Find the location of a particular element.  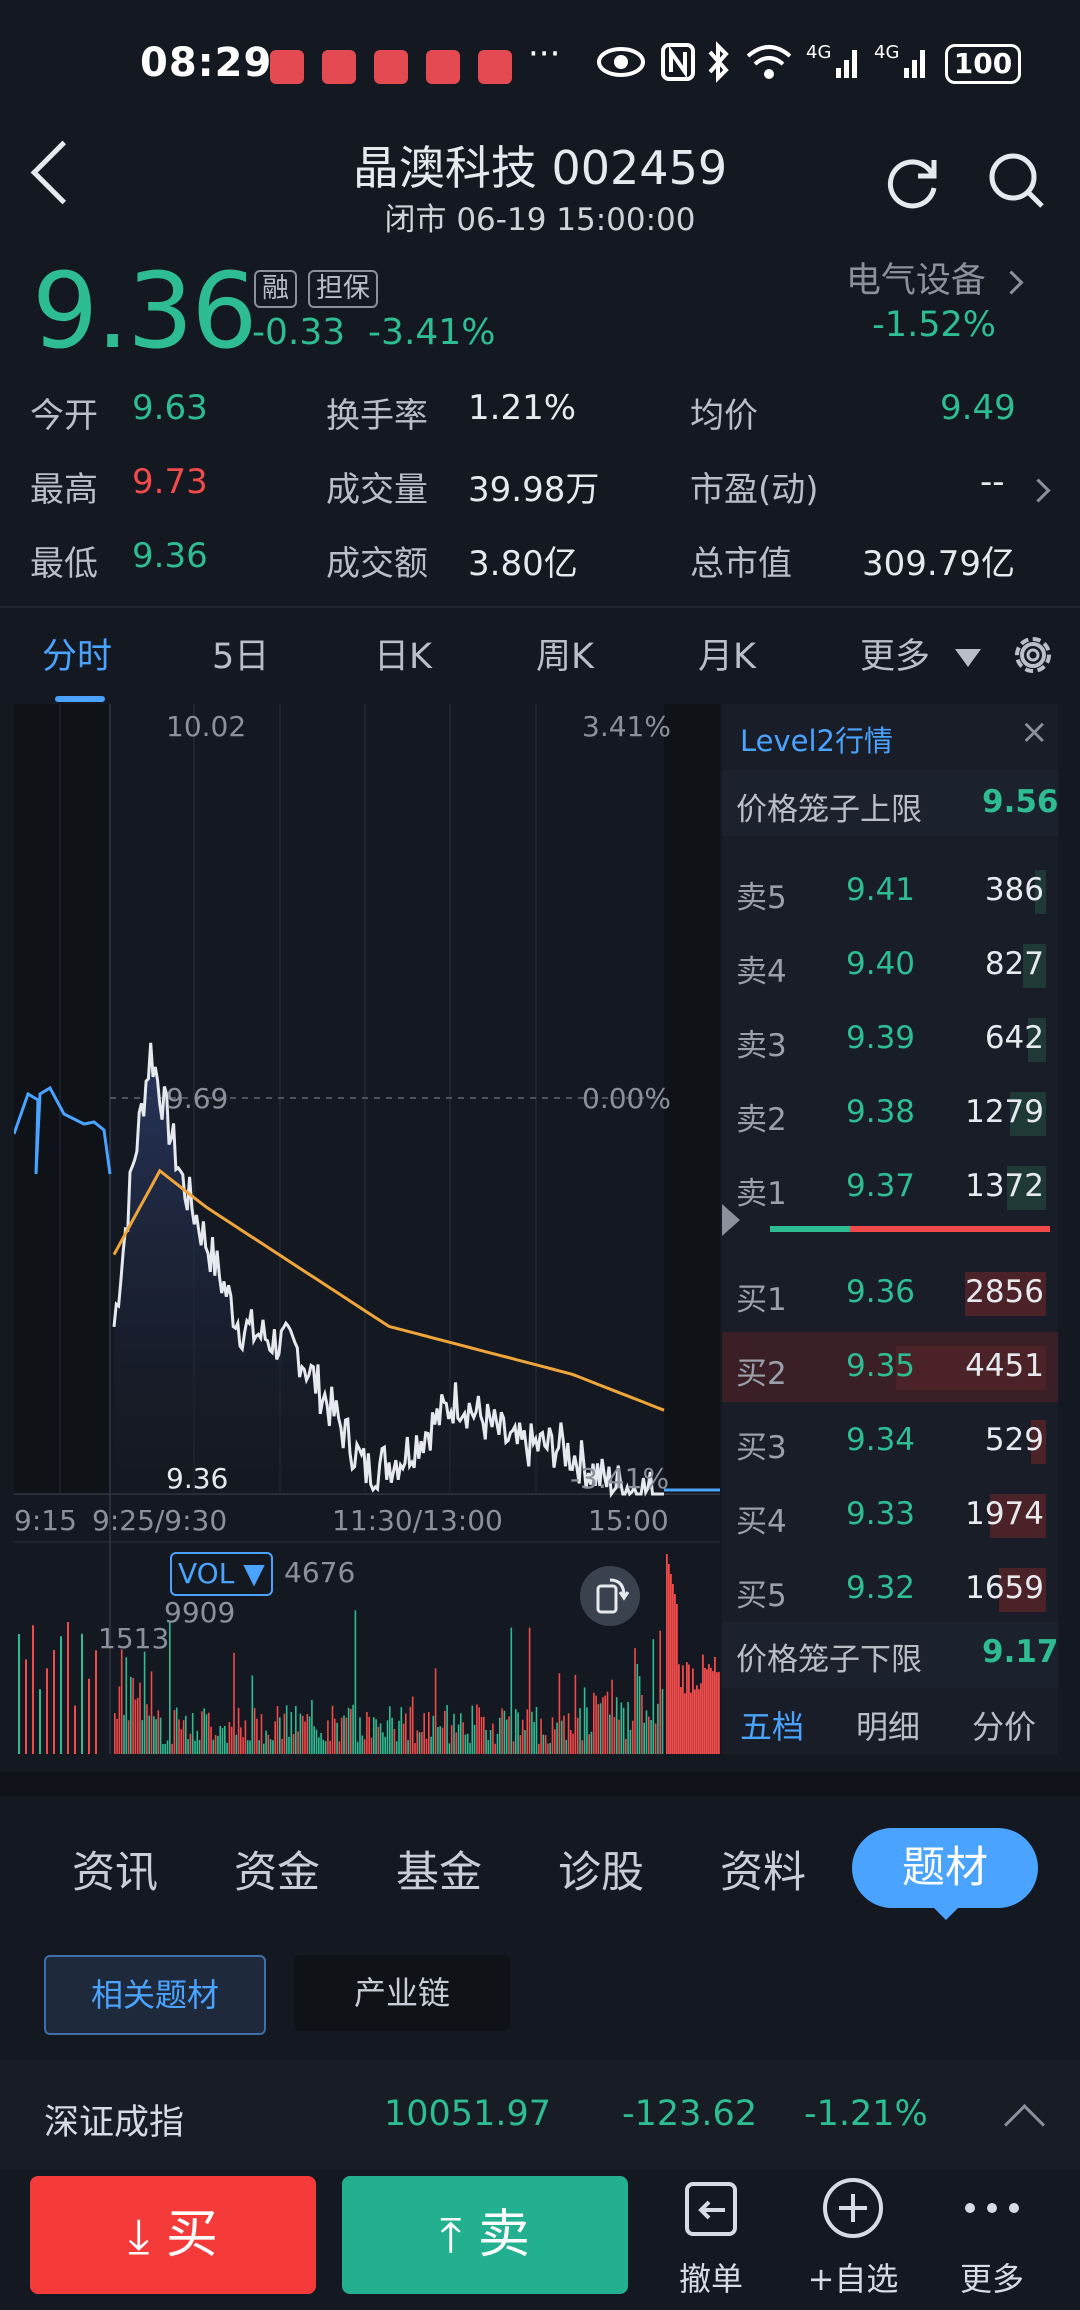

bluetooth-icon is located at coordinates (718, 62).